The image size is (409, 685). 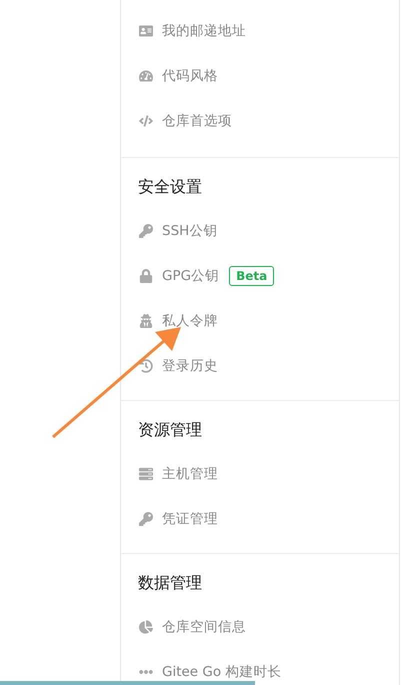 What do you see at coordinates (170, 583) in the screenshot?
I see `section-heading: 数据管理` at bounding box center [170, 583].